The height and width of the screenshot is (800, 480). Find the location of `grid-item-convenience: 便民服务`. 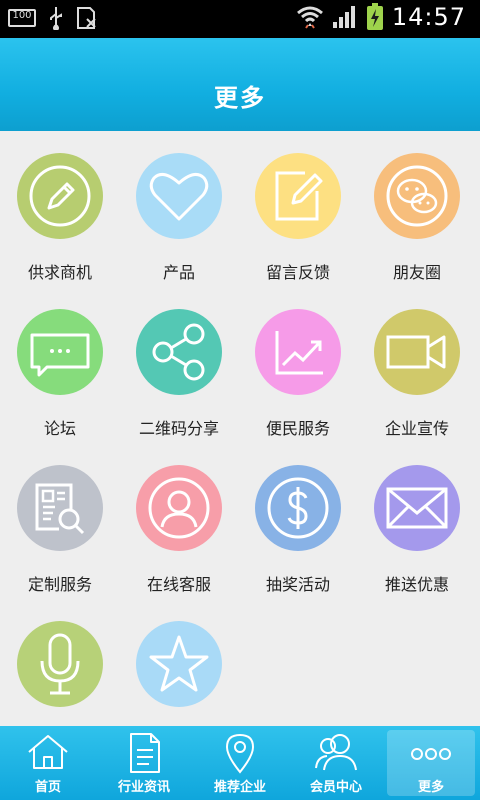

grid-item-convenience: 便民服务 is located at coordinates (298, 365).